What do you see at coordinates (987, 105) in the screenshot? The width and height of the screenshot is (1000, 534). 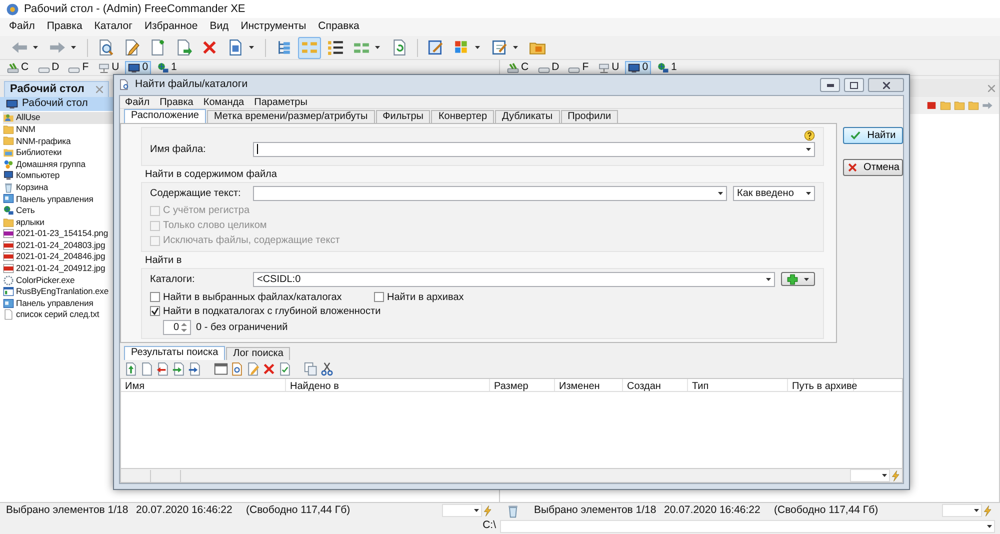 I see `arrow-right-icon` at bounding box center [987, 105].